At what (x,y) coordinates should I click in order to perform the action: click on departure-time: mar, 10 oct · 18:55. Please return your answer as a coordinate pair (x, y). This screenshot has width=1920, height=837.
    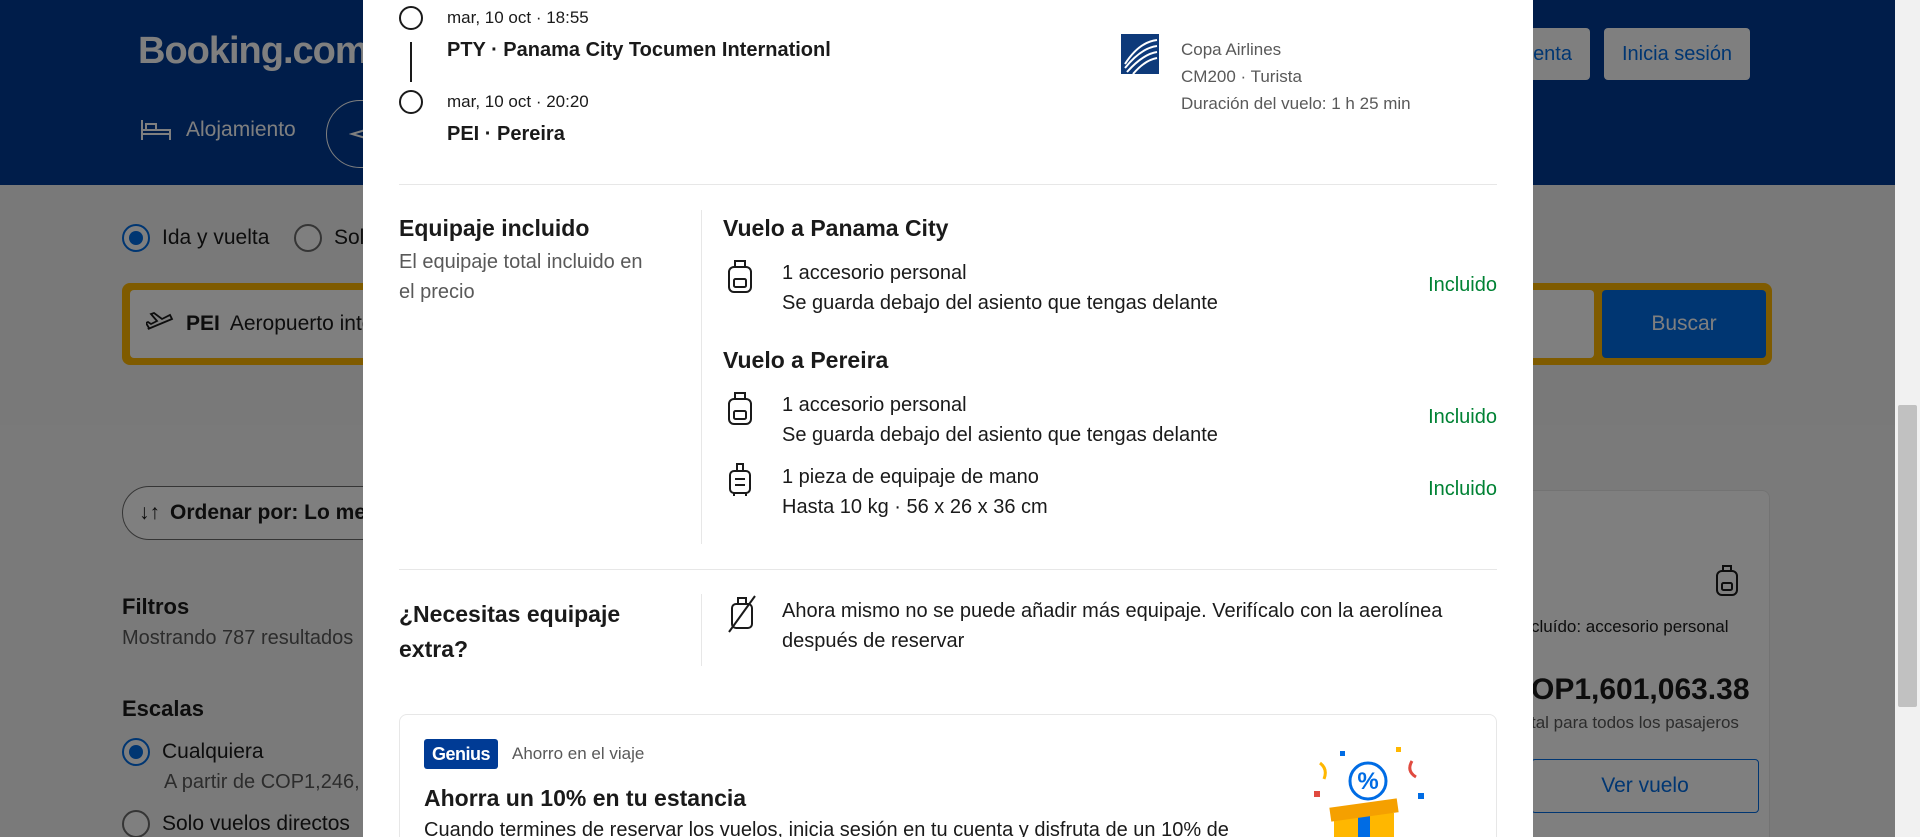
    Looking at the image, I should click on (518, 17).